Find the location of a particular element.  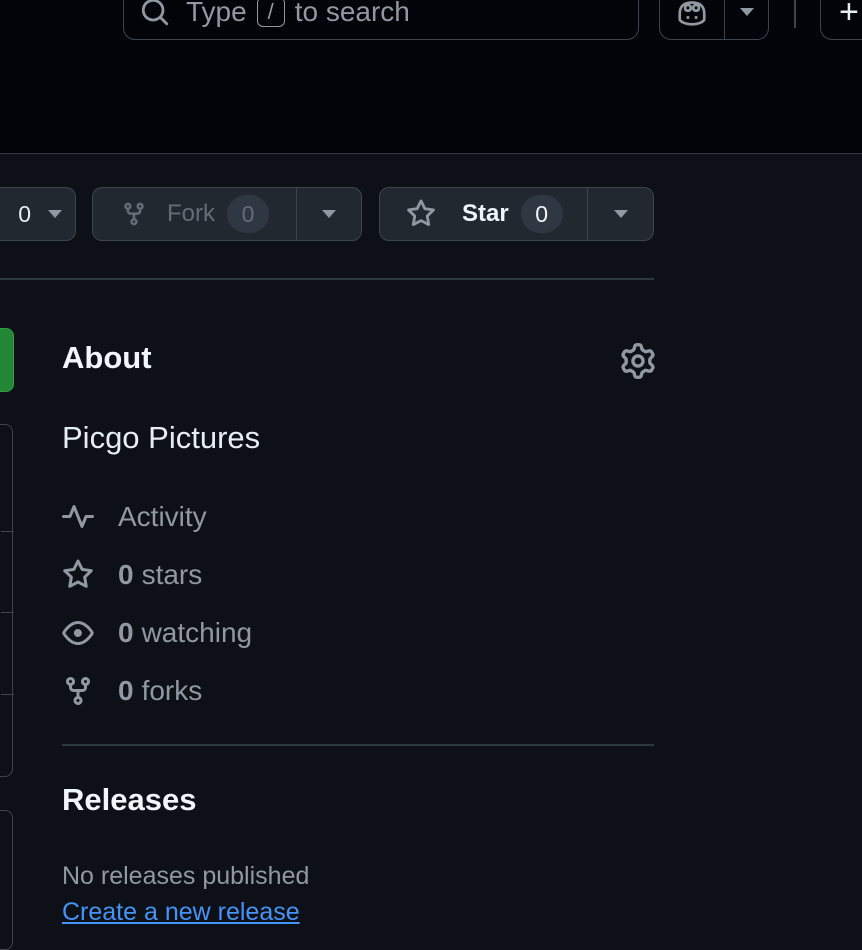

watch-button-group: 0 is located at coordinates (38, 214).